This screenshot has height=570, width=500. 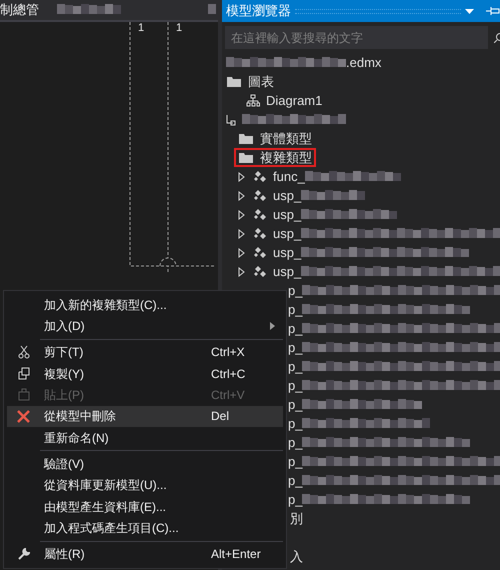 I want to click on panel-title: 模型瀏覽器, so click(x=258, y=11).